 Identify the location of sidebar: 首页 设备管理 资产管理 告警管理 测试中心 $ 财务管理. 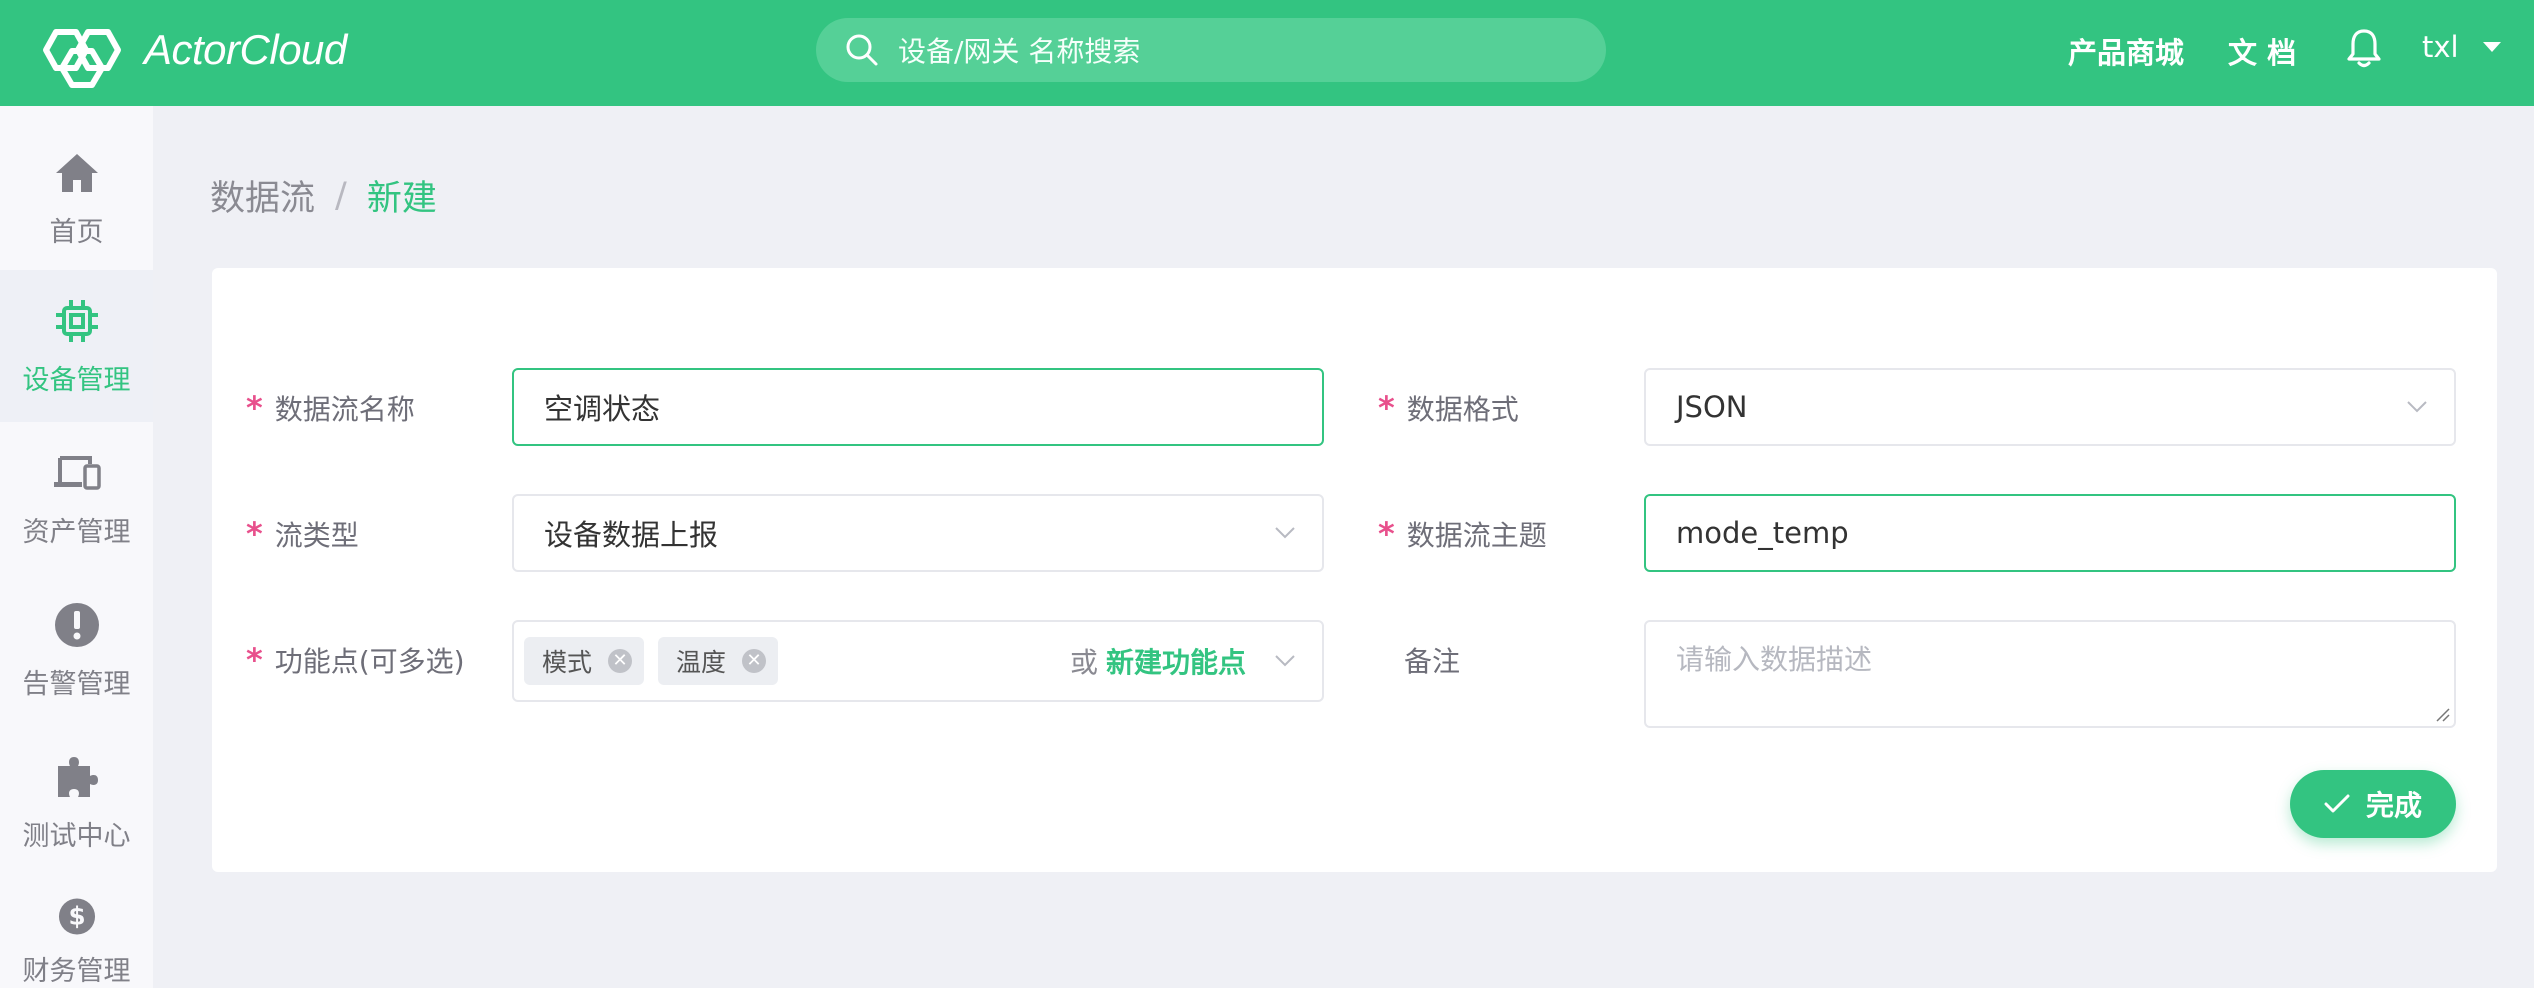
(76, 547).